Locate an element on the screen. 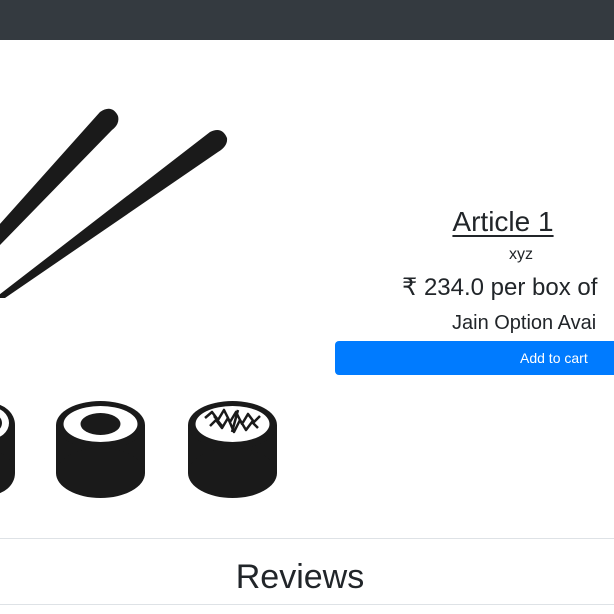 Image resolution: width=614 pixels, height=614 pixels. reviews-heading: Reviews is located at coordinates (300, 577).